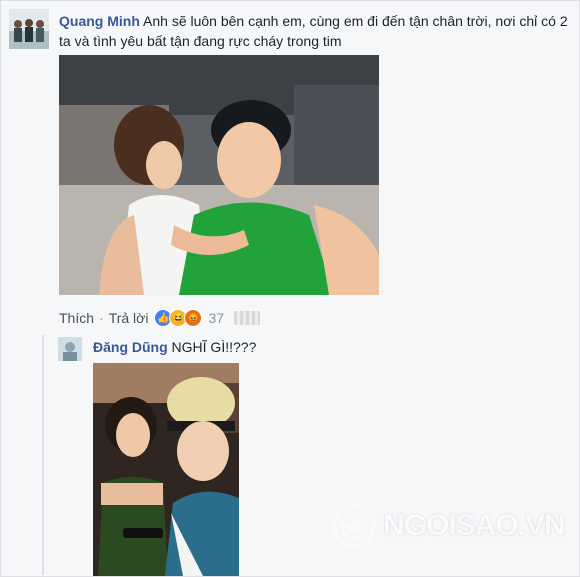  Describe the element at coordinates (166, 469) in the screenshot. I see `reply-photo` at that location.